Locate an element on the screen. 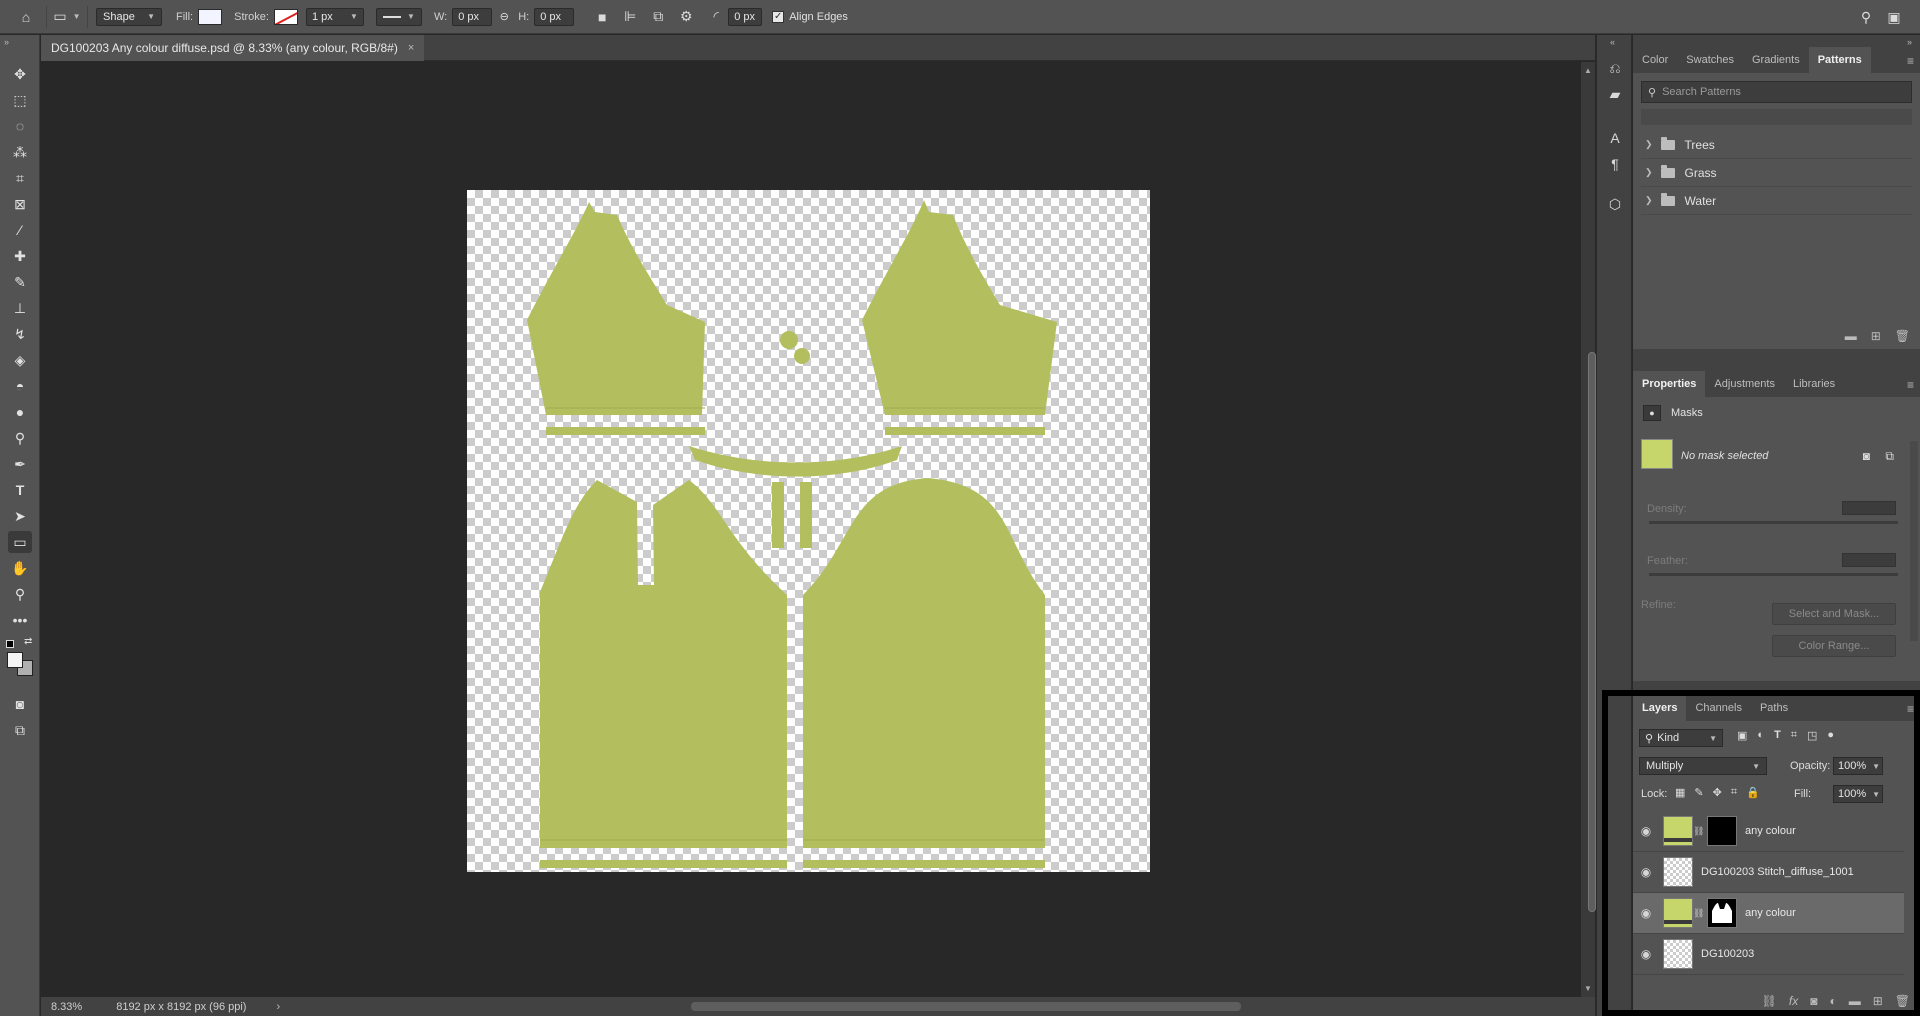  blur-tool-icon: ● is located at coordinates (20, 412).